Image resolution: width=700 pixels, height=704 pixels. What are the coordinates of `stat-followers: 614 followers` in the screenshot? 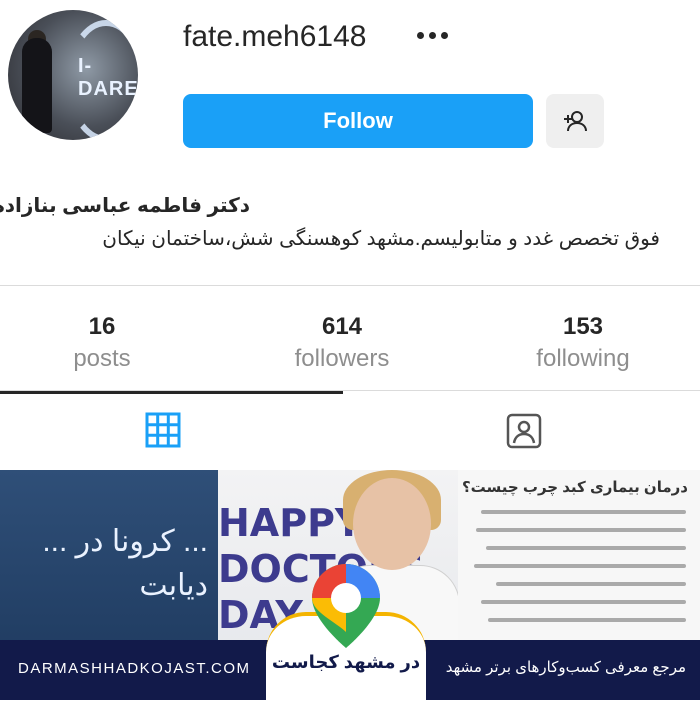 It's located at (342, 343).